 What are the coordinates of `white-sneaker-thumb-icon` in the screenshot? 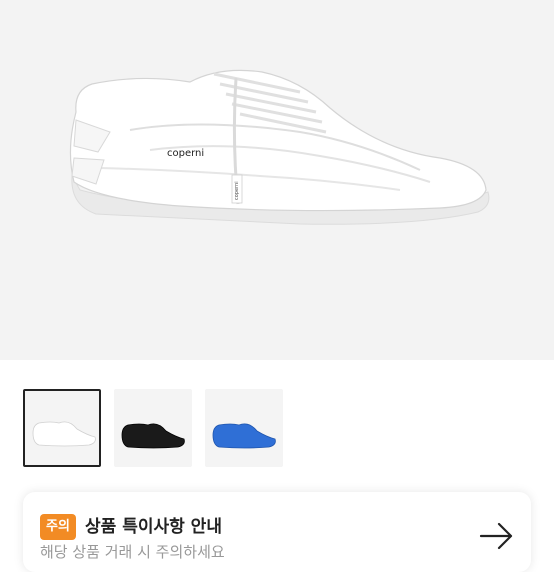 It's located at (64, 434).